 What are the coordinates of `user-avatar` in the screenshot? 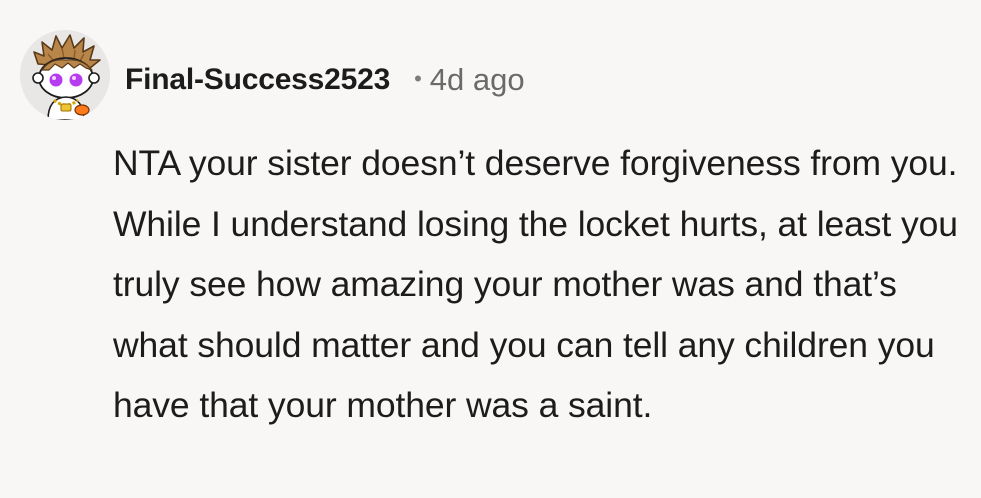 It's located at (65, 75).